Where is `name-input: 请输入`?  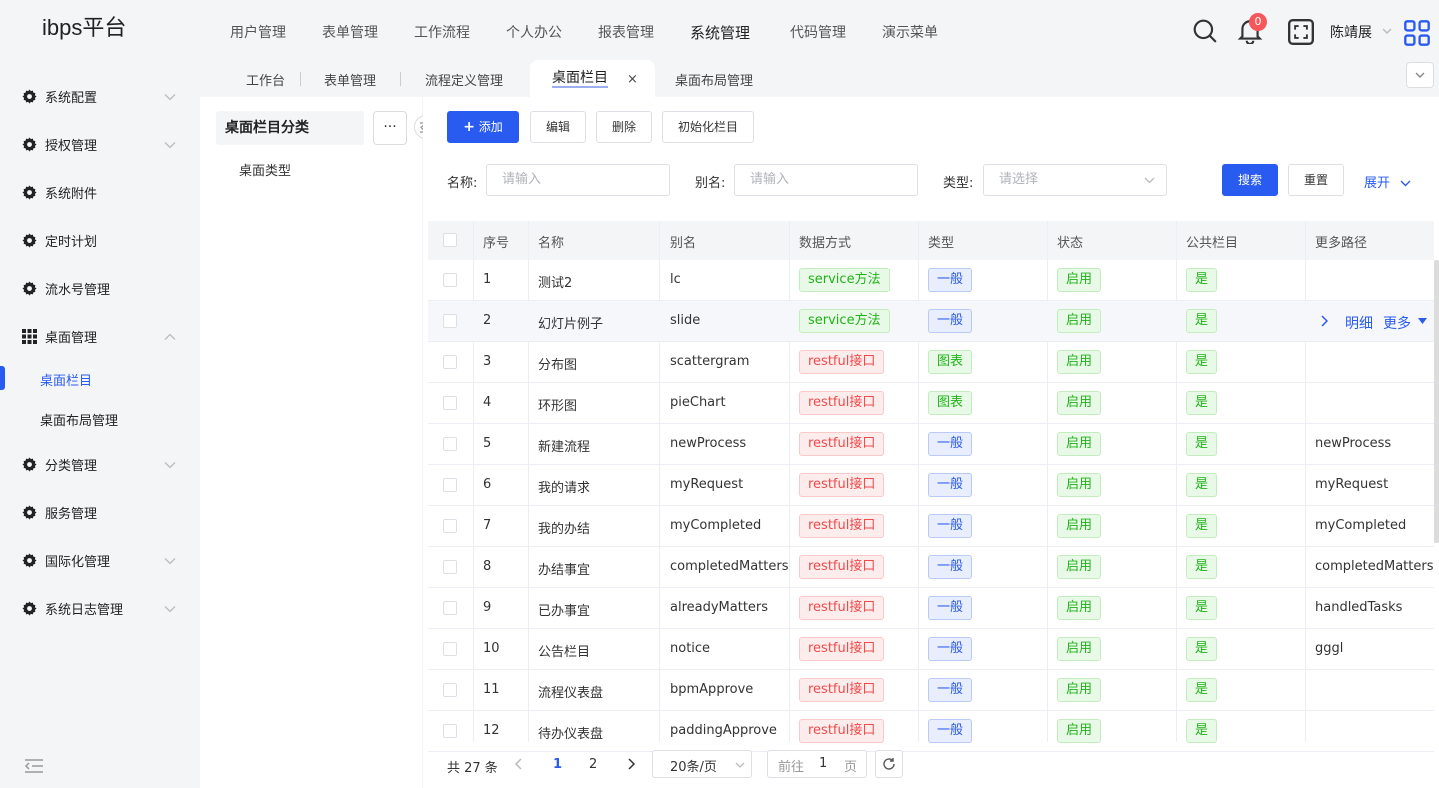 name-input: 请输入 is located at coordinates (578, 180).